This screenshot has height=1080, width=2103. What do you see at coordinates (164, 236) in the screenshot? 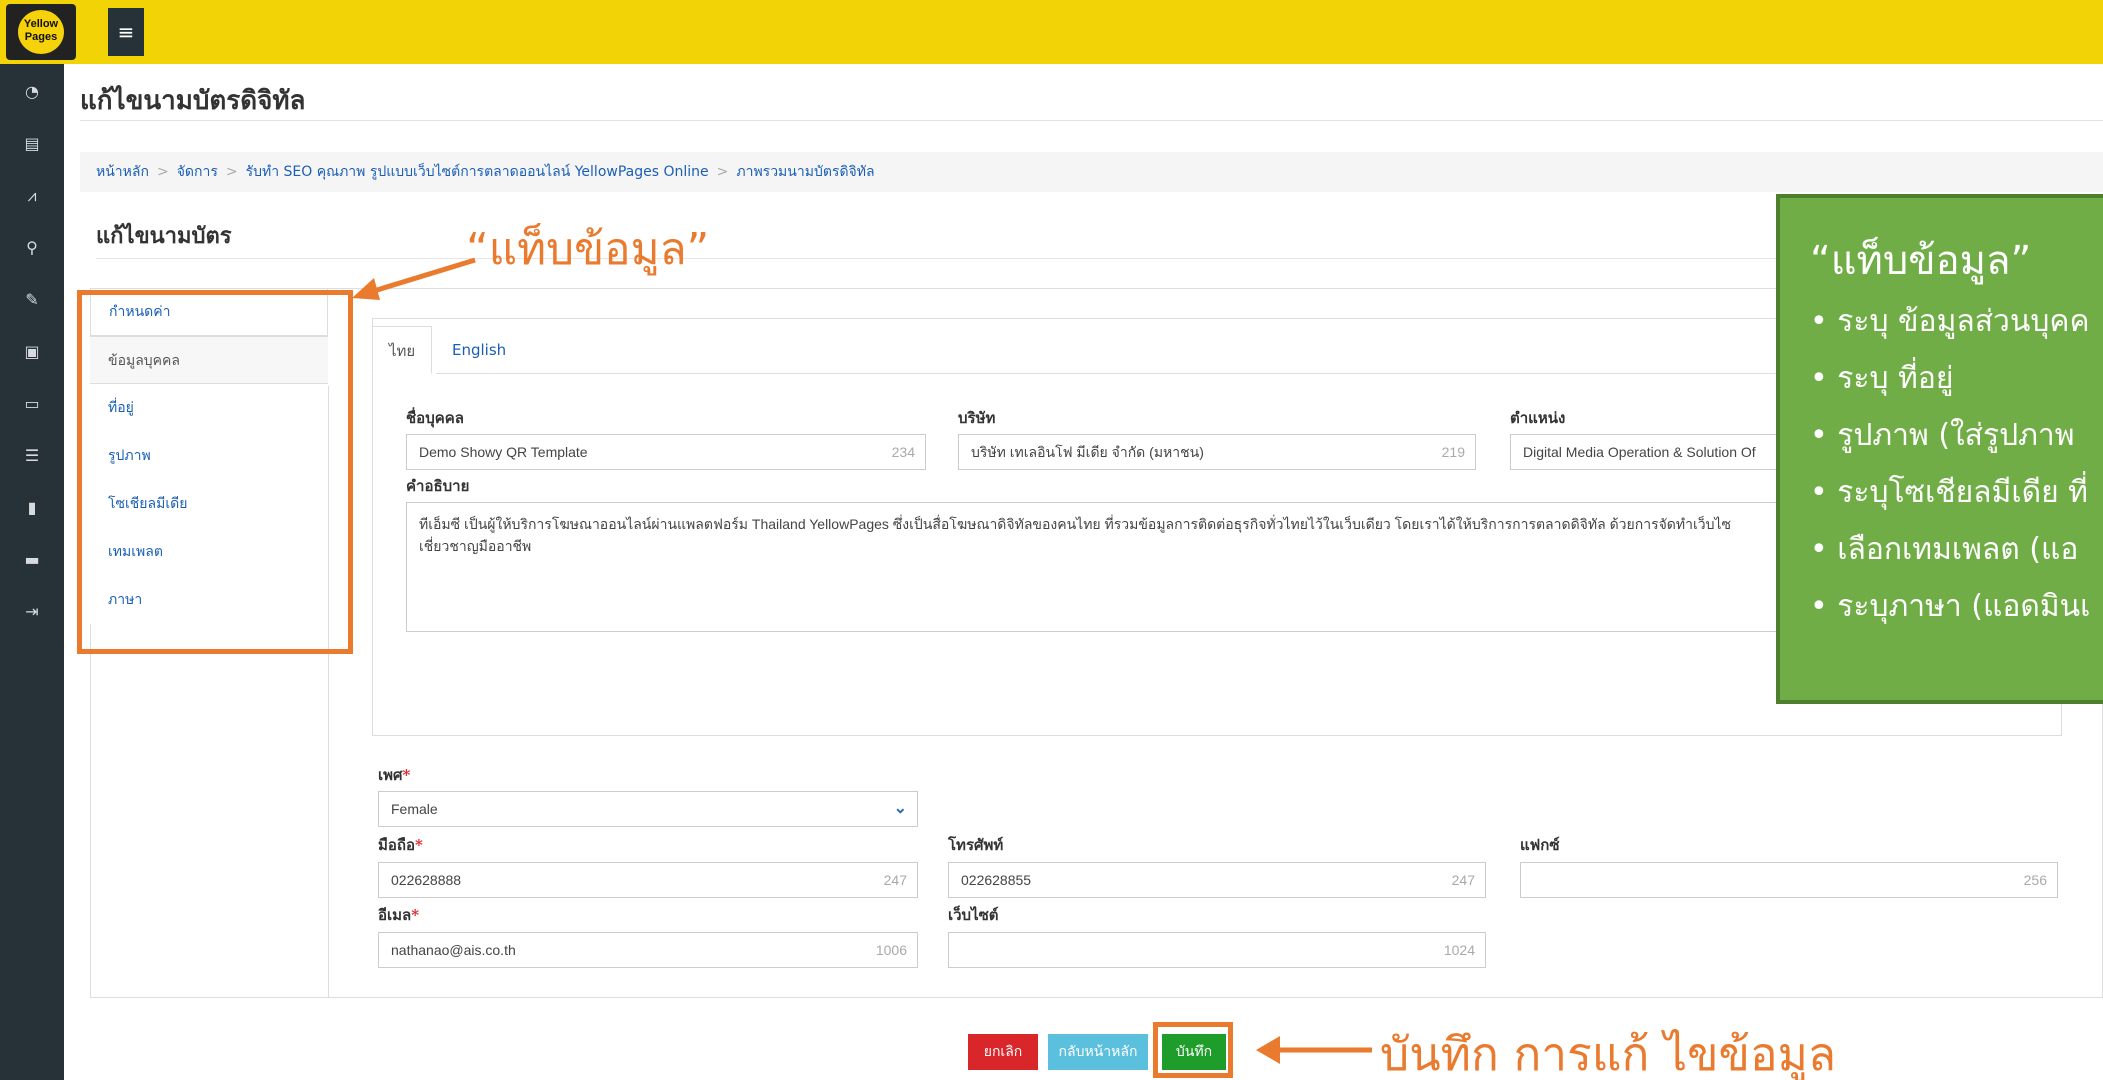
I see `card-title: แก้ไขนามบัตร` at bounding box center [164, 236].